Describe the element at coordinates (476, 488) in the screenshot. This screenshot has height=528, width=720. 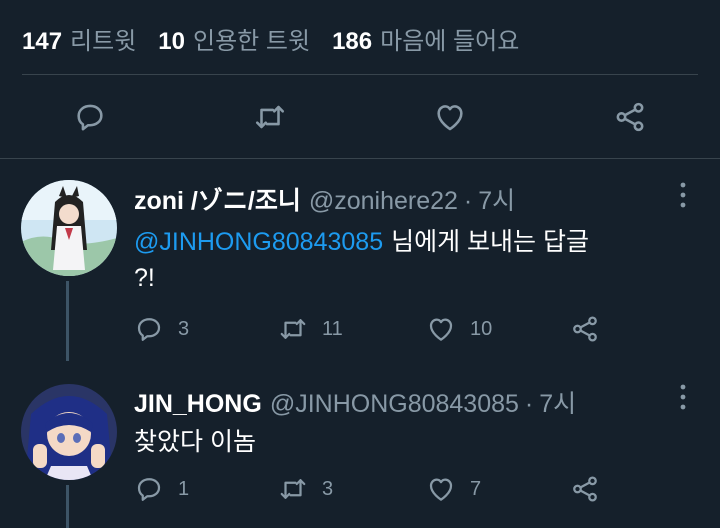
I see `like-count: 7` at that location.